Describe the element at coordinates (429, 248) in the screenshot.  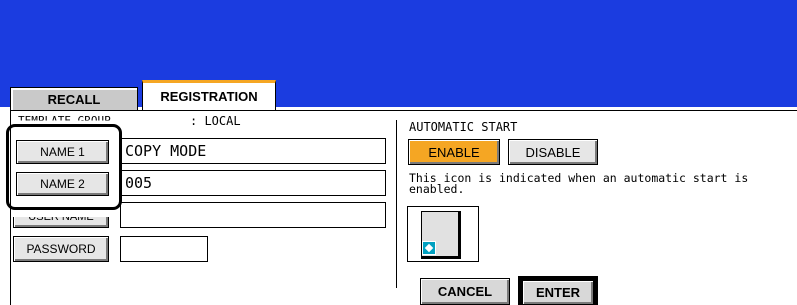
I see `start-diamond-icon` at that location.